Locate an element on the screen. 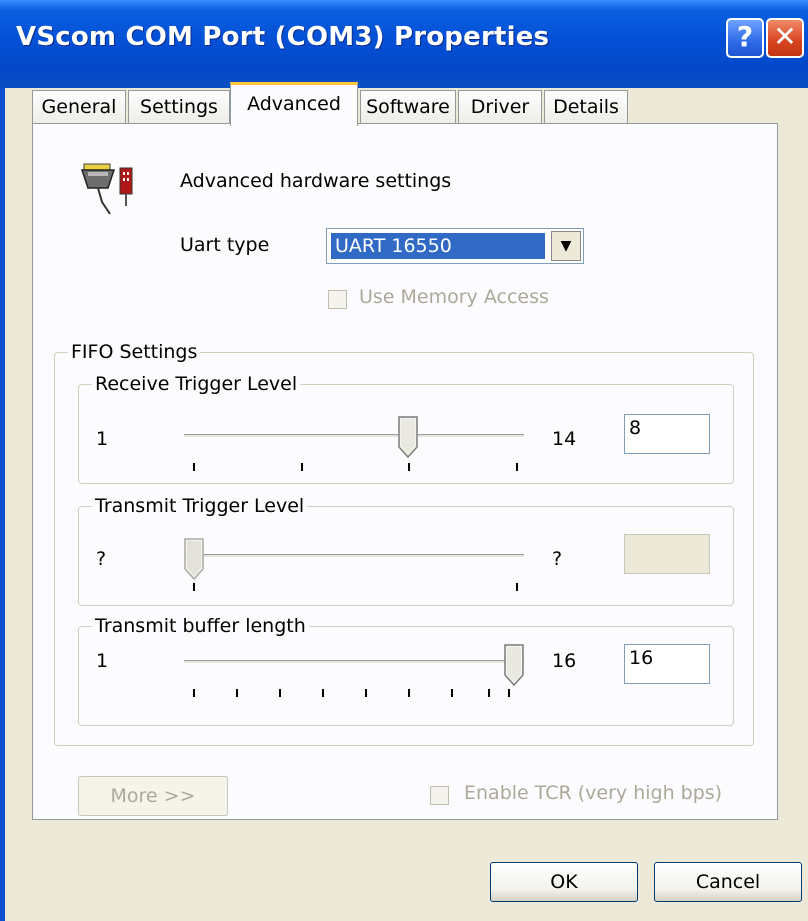  enable-tcr-checkbox is located at coordinates (439, 795).